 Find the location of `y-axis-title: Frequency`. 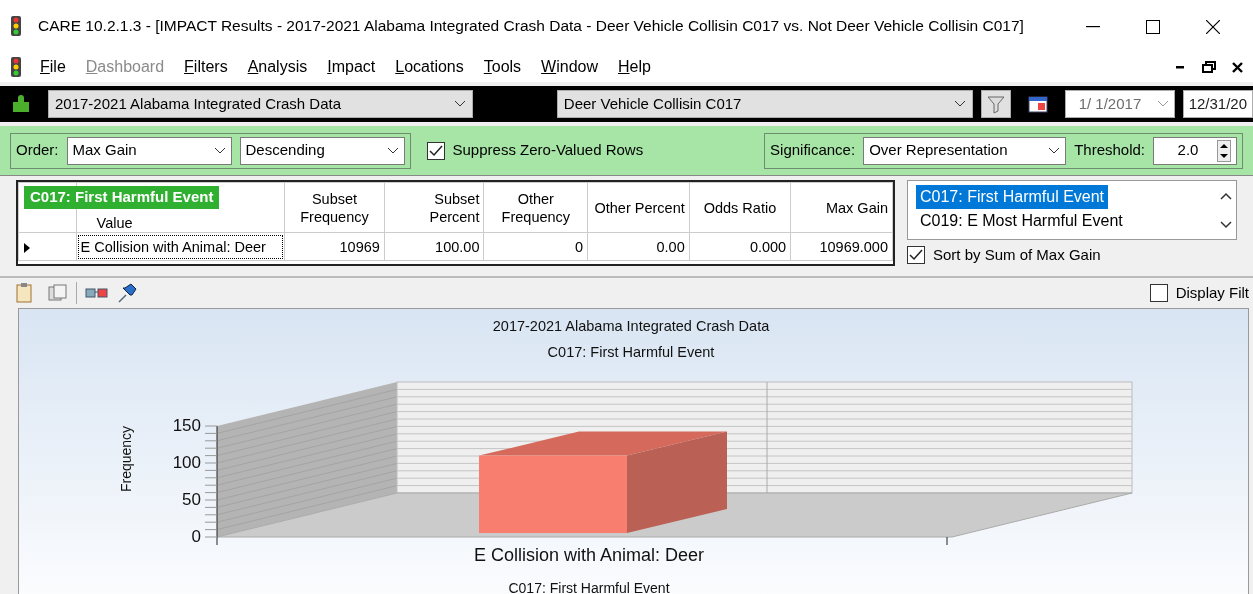

y-axis-title: Frequency is located at coordinates (126, 459).